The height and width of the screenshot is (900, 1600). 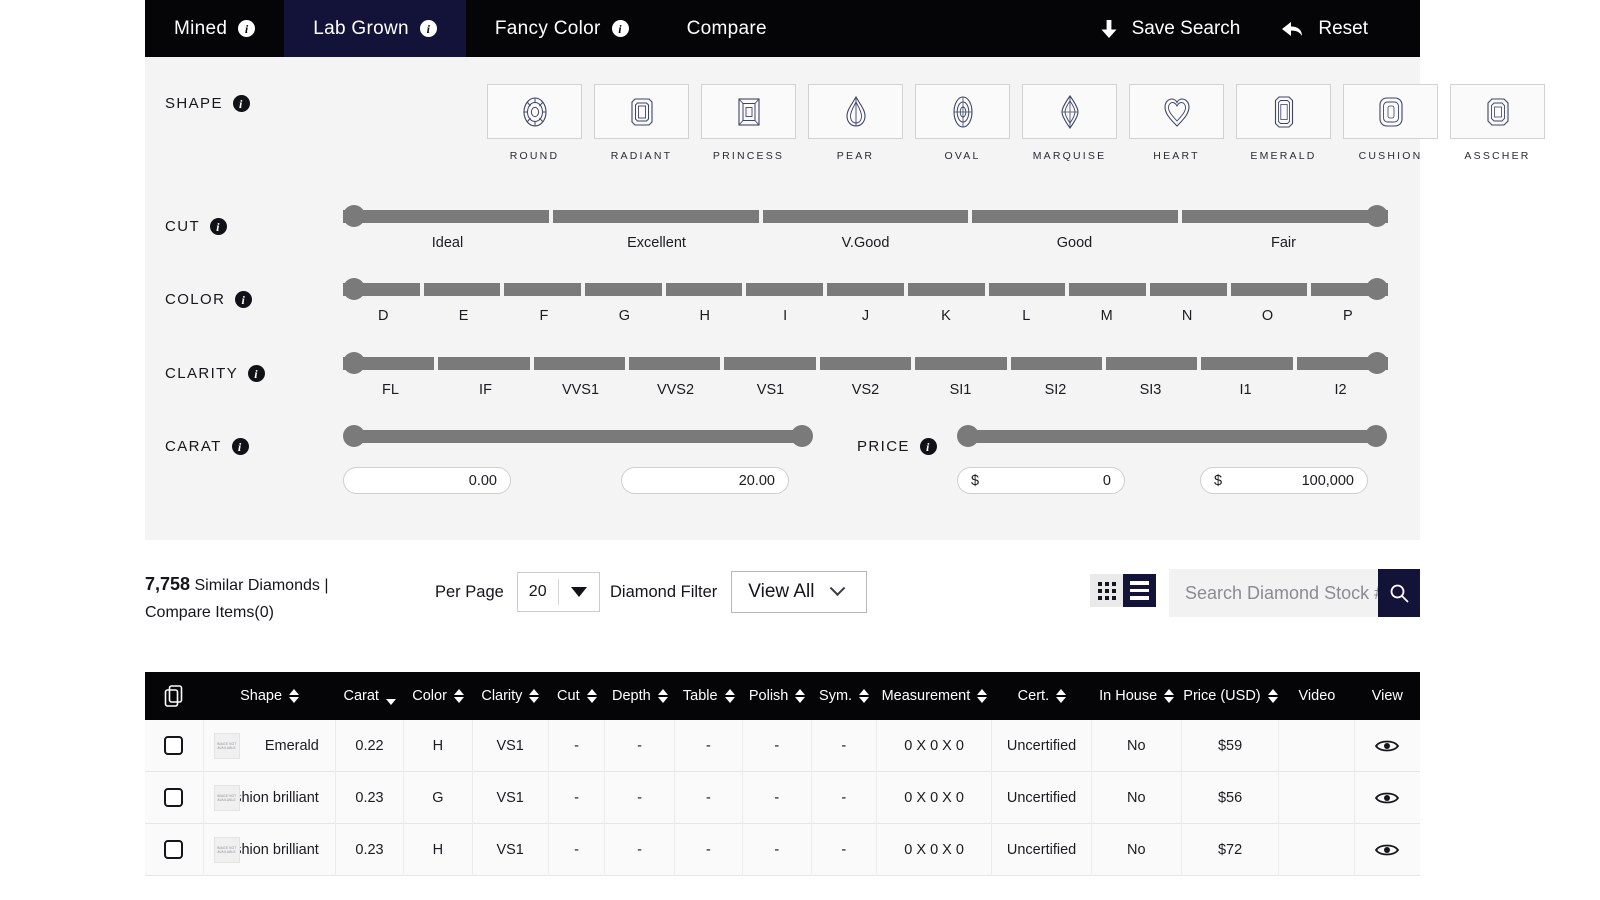 What do you see at coordinates (641, 123) in the screenshot?
I see `shape-option-radiant: RADIANT` at bounding box center [641, 123].